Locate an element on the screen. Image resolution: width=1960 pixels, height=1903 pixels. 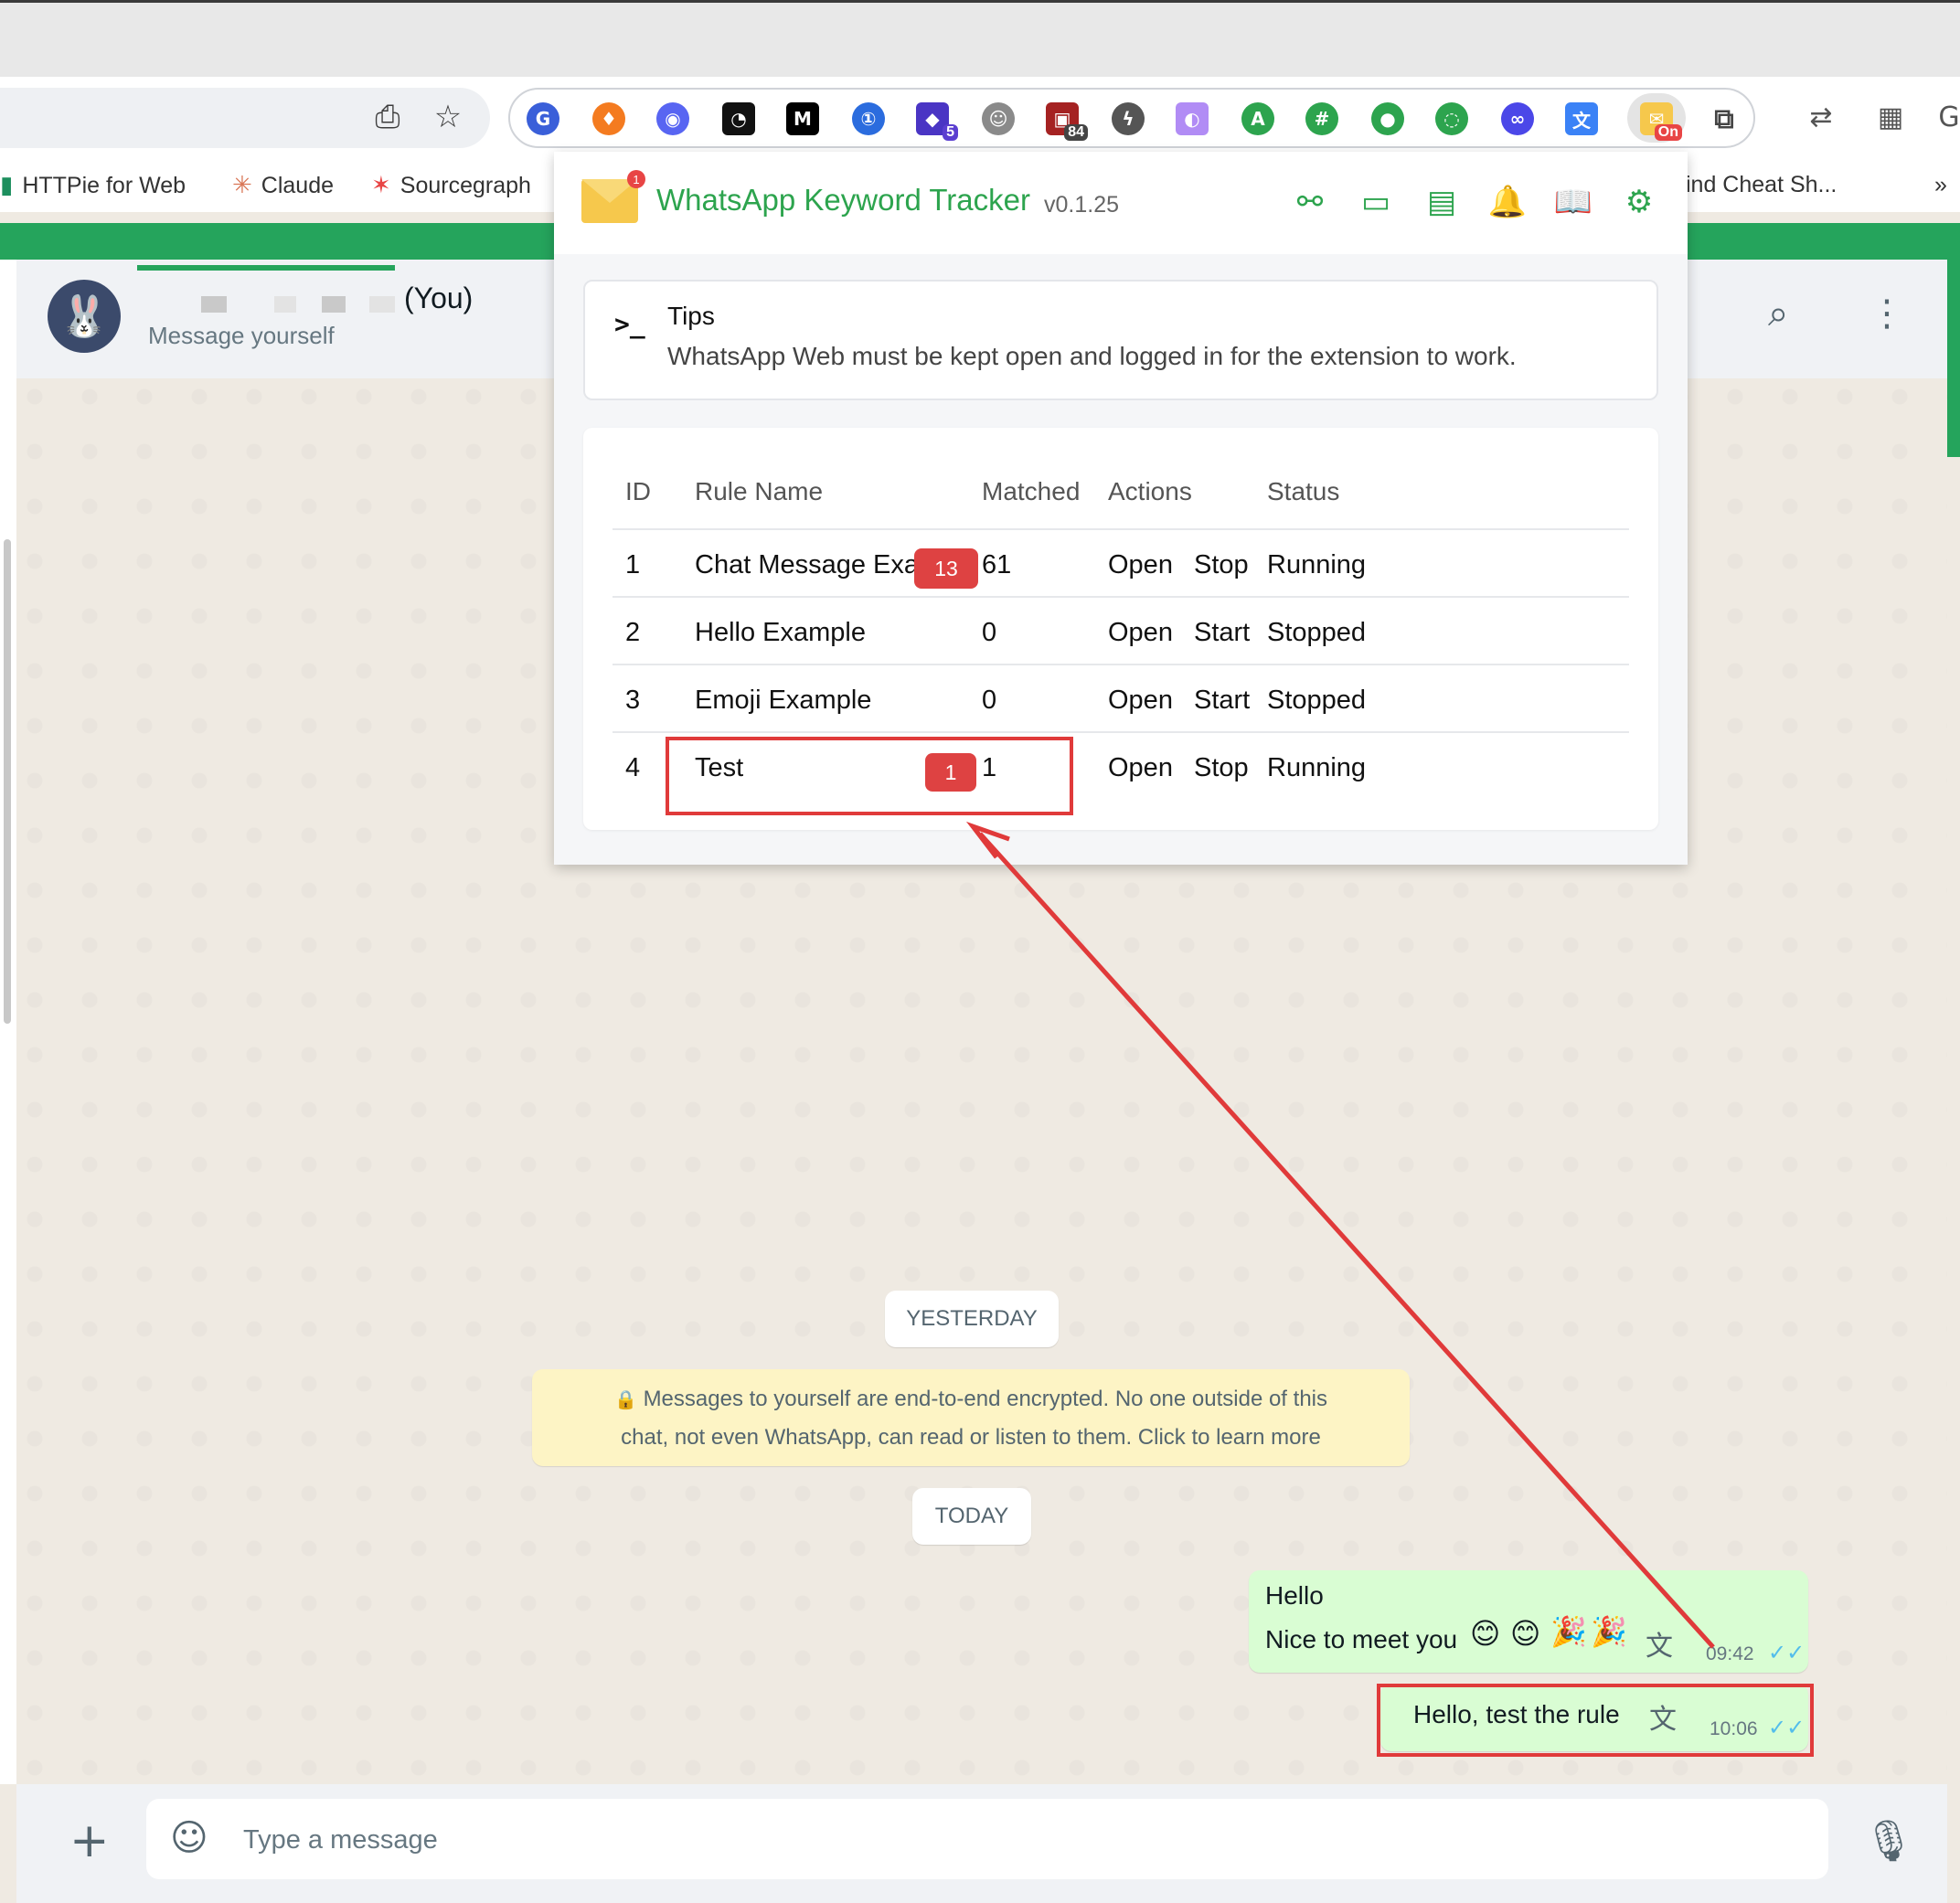
attach-plus-icon: + is located at coordinates (89, 1840).